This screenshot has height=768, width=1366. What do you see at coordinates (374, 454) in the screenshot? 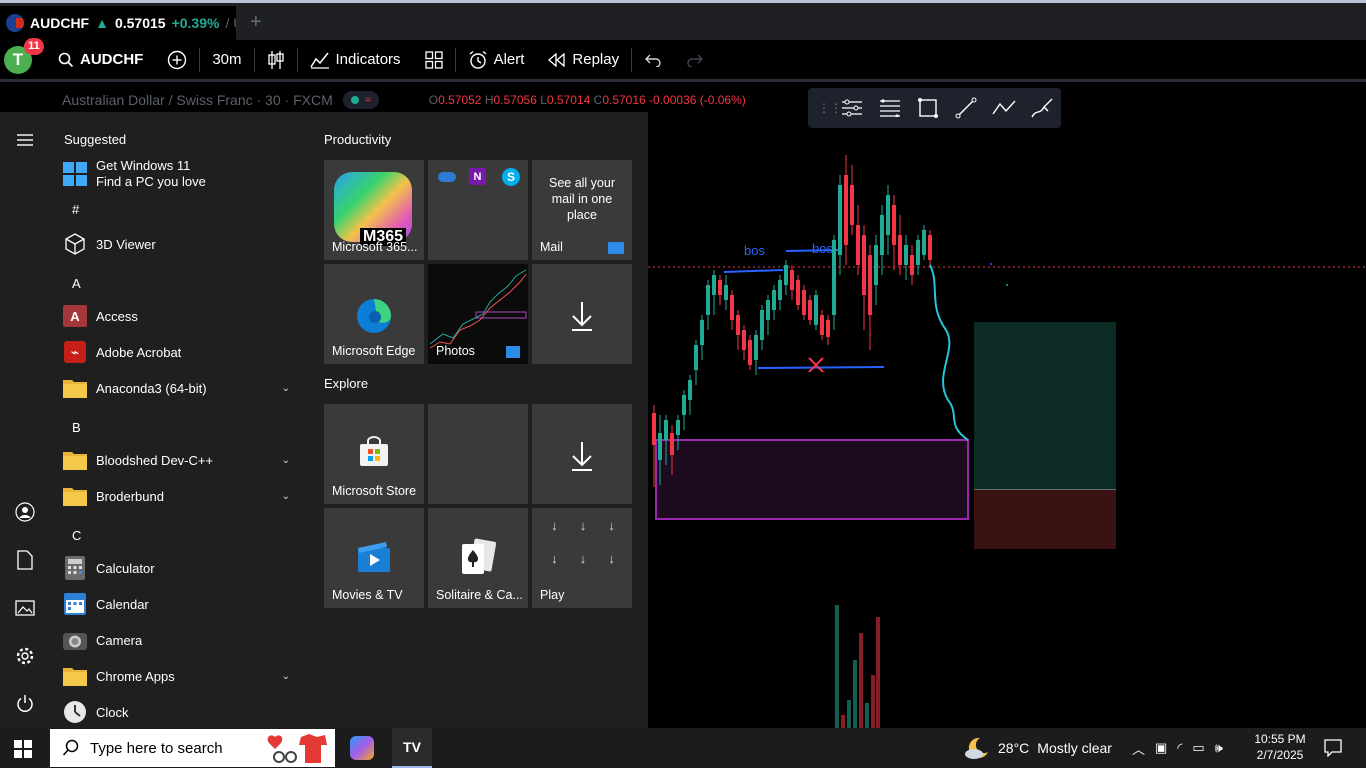
I see `tile-microsoft-store: Microsoft Store` at bounding box center [374, 454].